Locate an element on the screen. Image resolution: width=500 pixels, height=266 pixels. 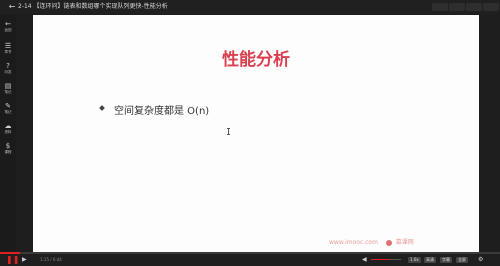
window-title: 2-14 【连环问】链表和数组哪个实现队列更快-性能分析 is located at coordinates (93, 6).